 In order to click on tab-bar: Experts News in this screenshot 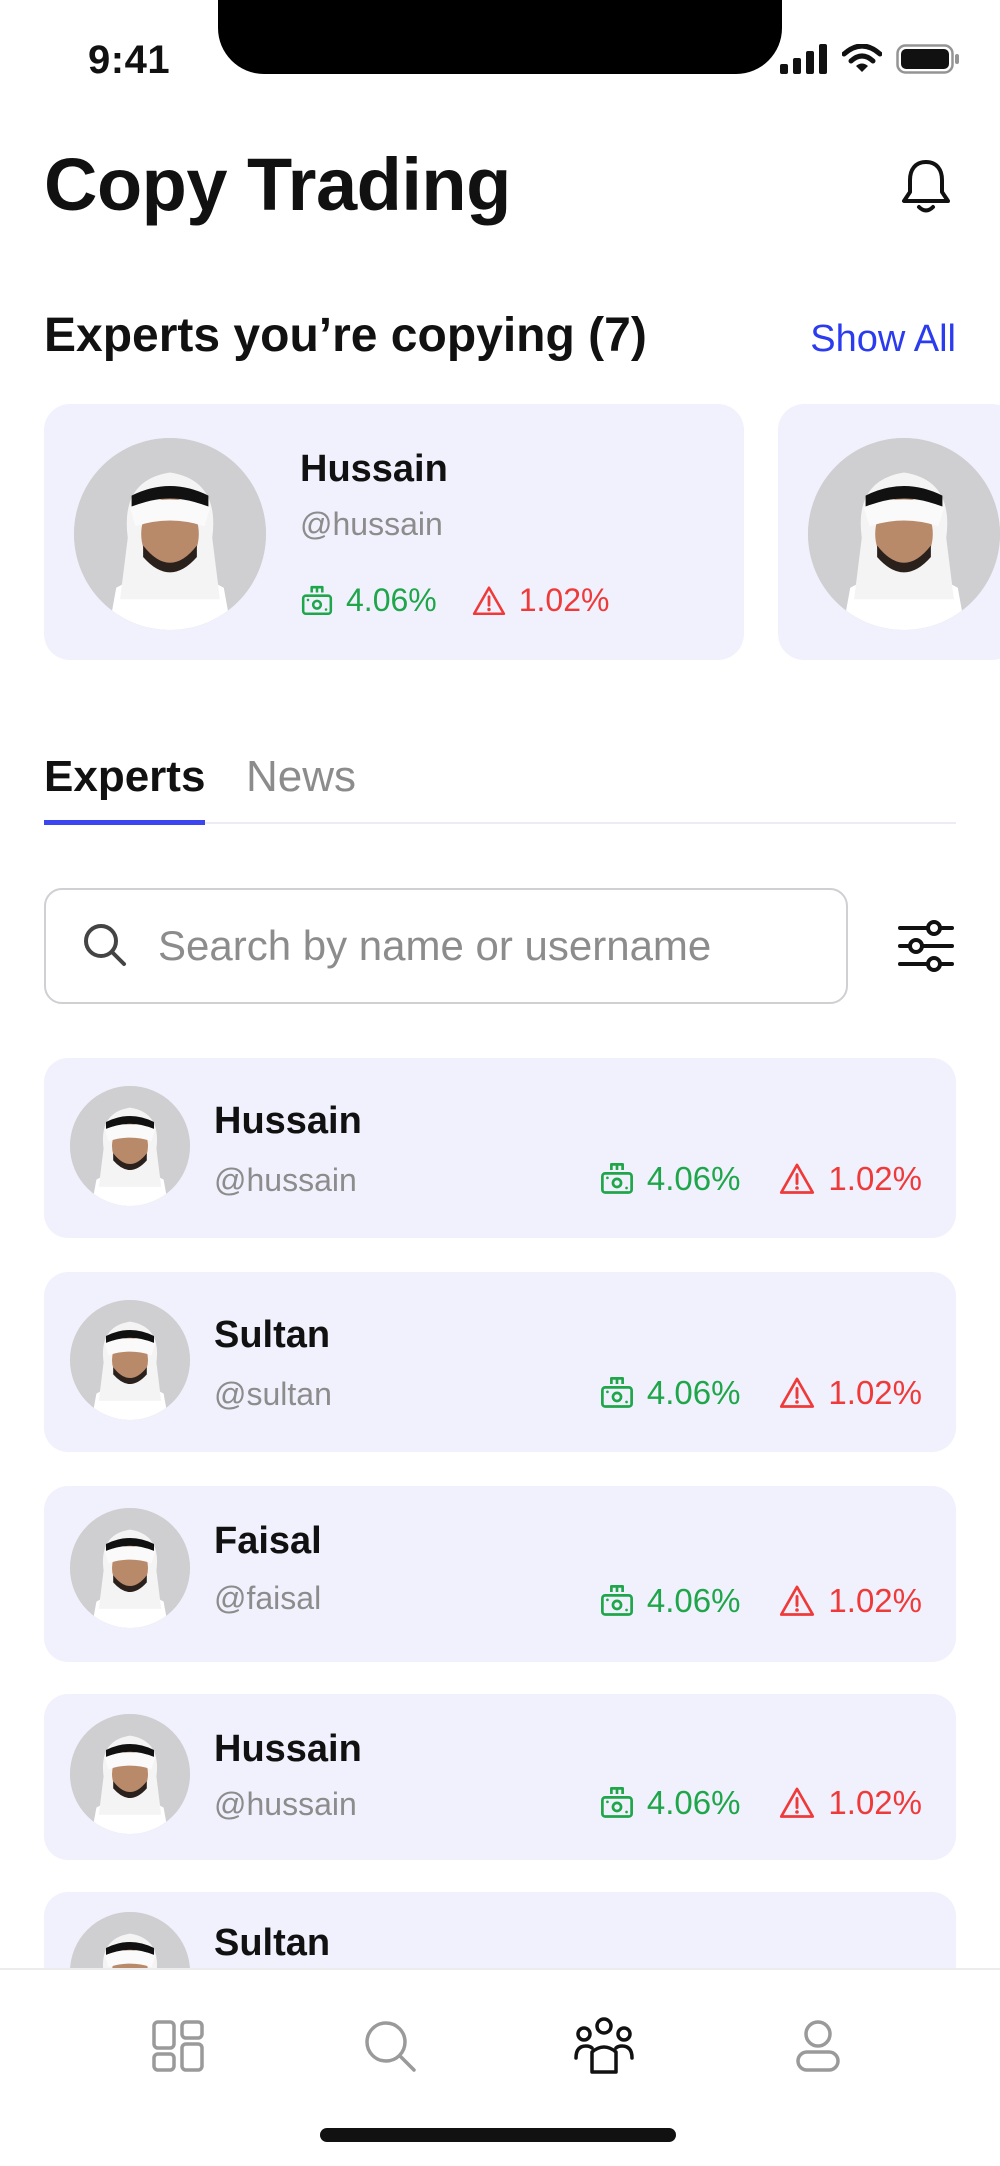, I will do `click(500, 788)`.